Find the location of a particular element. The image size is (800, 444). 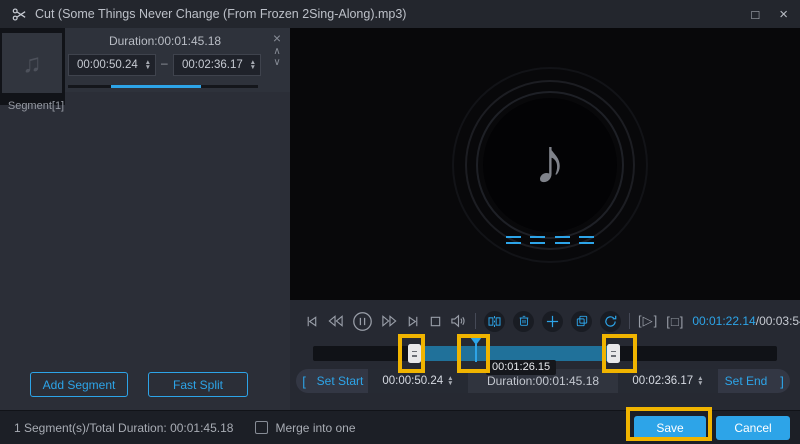

merge-checkbox is located at coordinates (262, 427).